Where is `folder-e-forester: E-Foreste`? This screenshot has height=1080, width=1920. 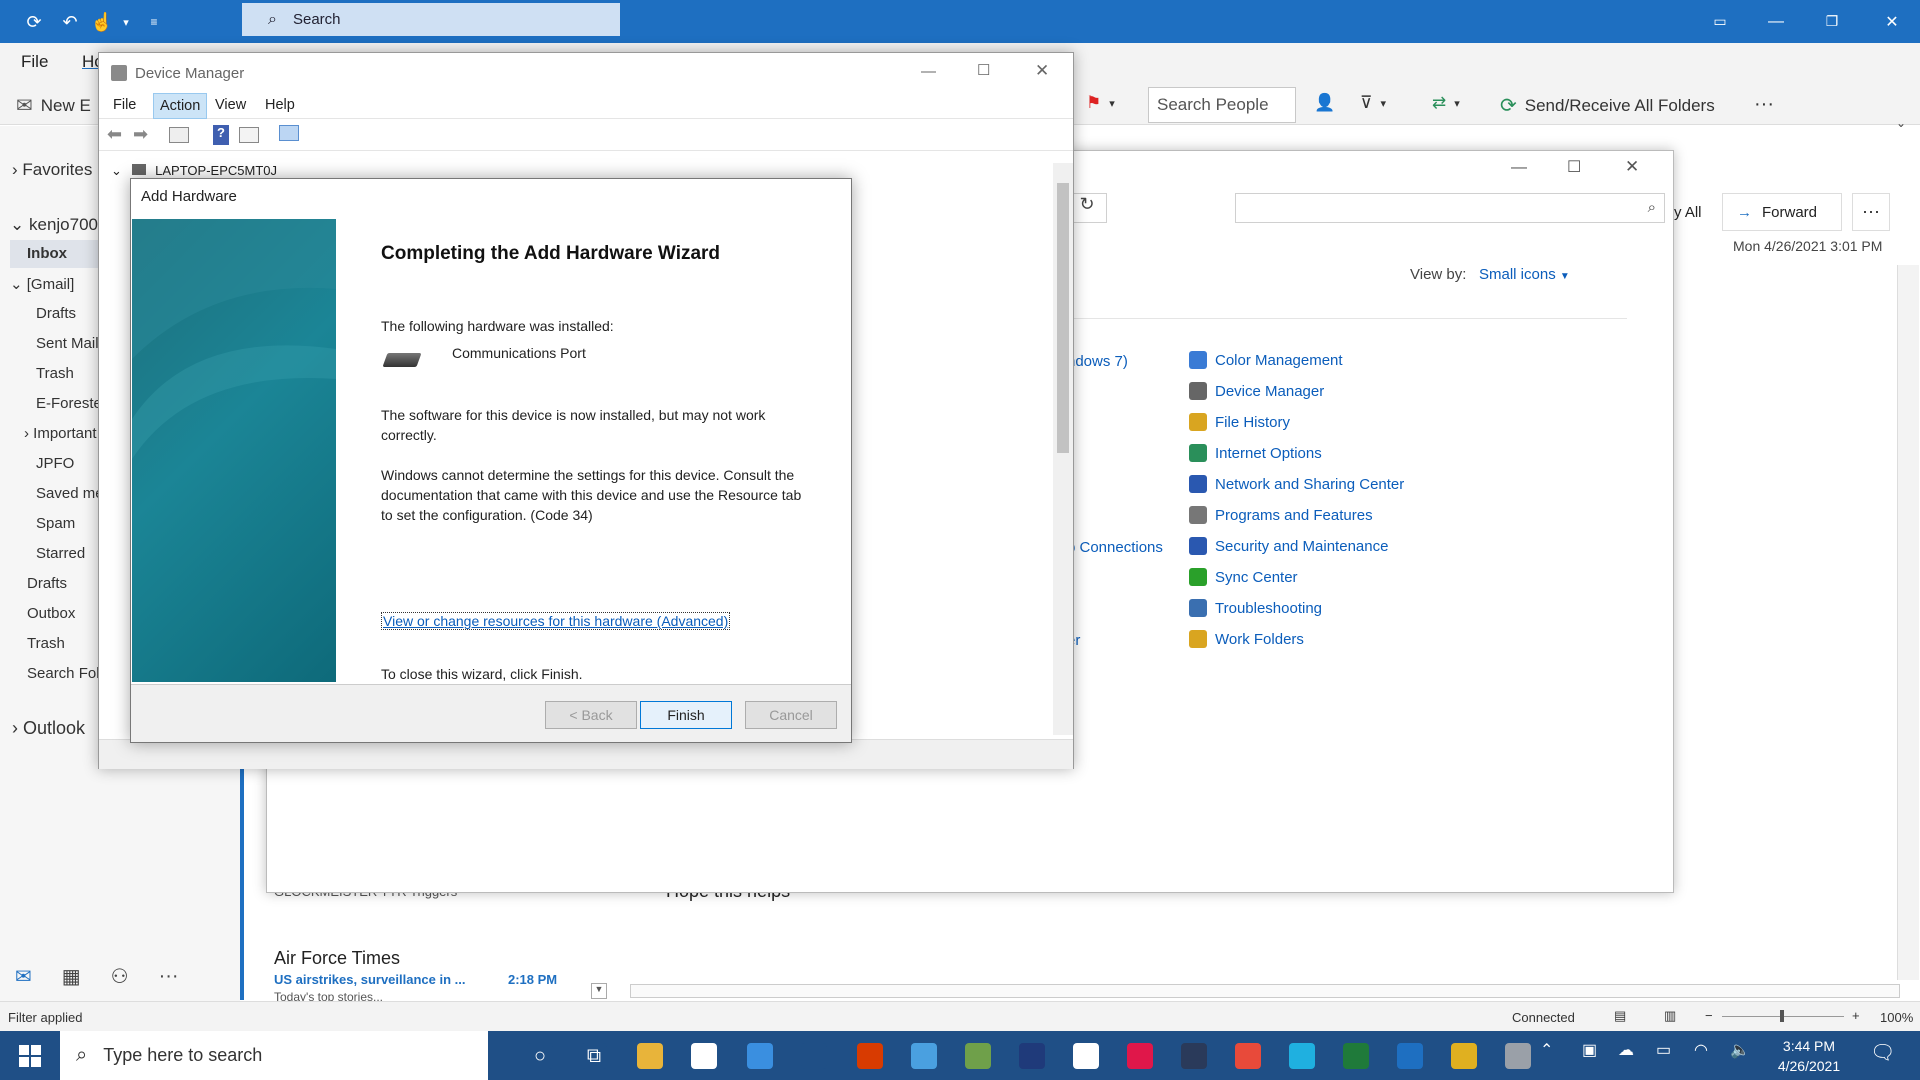 folder-e-forester: E-Foreste is located at coordinates (69, 403).